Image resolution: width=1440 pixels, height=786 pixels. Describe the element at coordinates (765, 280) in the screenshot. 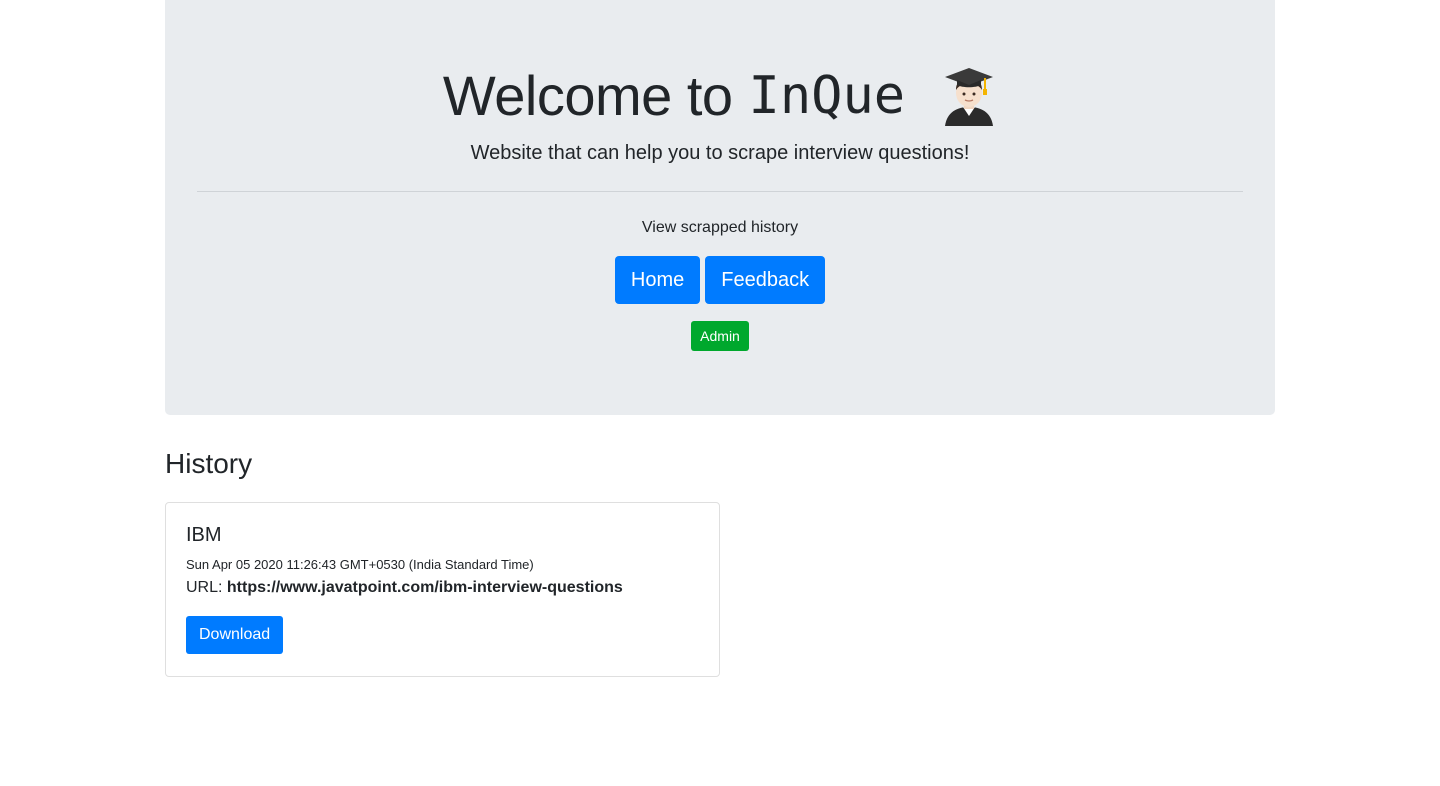

I see `feedback-button: Feedback` at that location.